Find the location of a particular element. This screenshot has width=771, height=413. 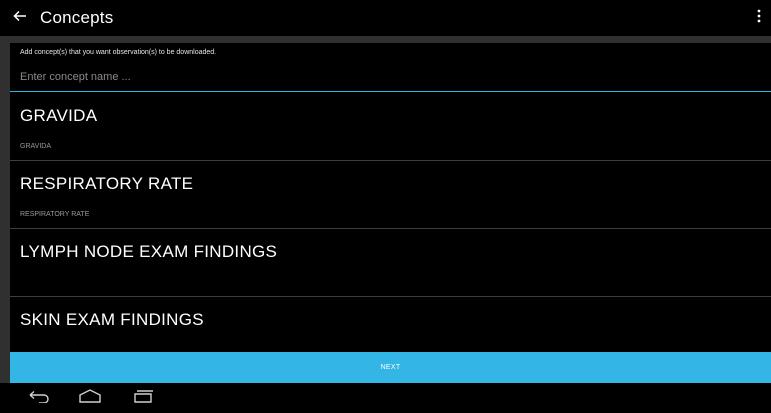

search-field is located at coordinates (390, 77).